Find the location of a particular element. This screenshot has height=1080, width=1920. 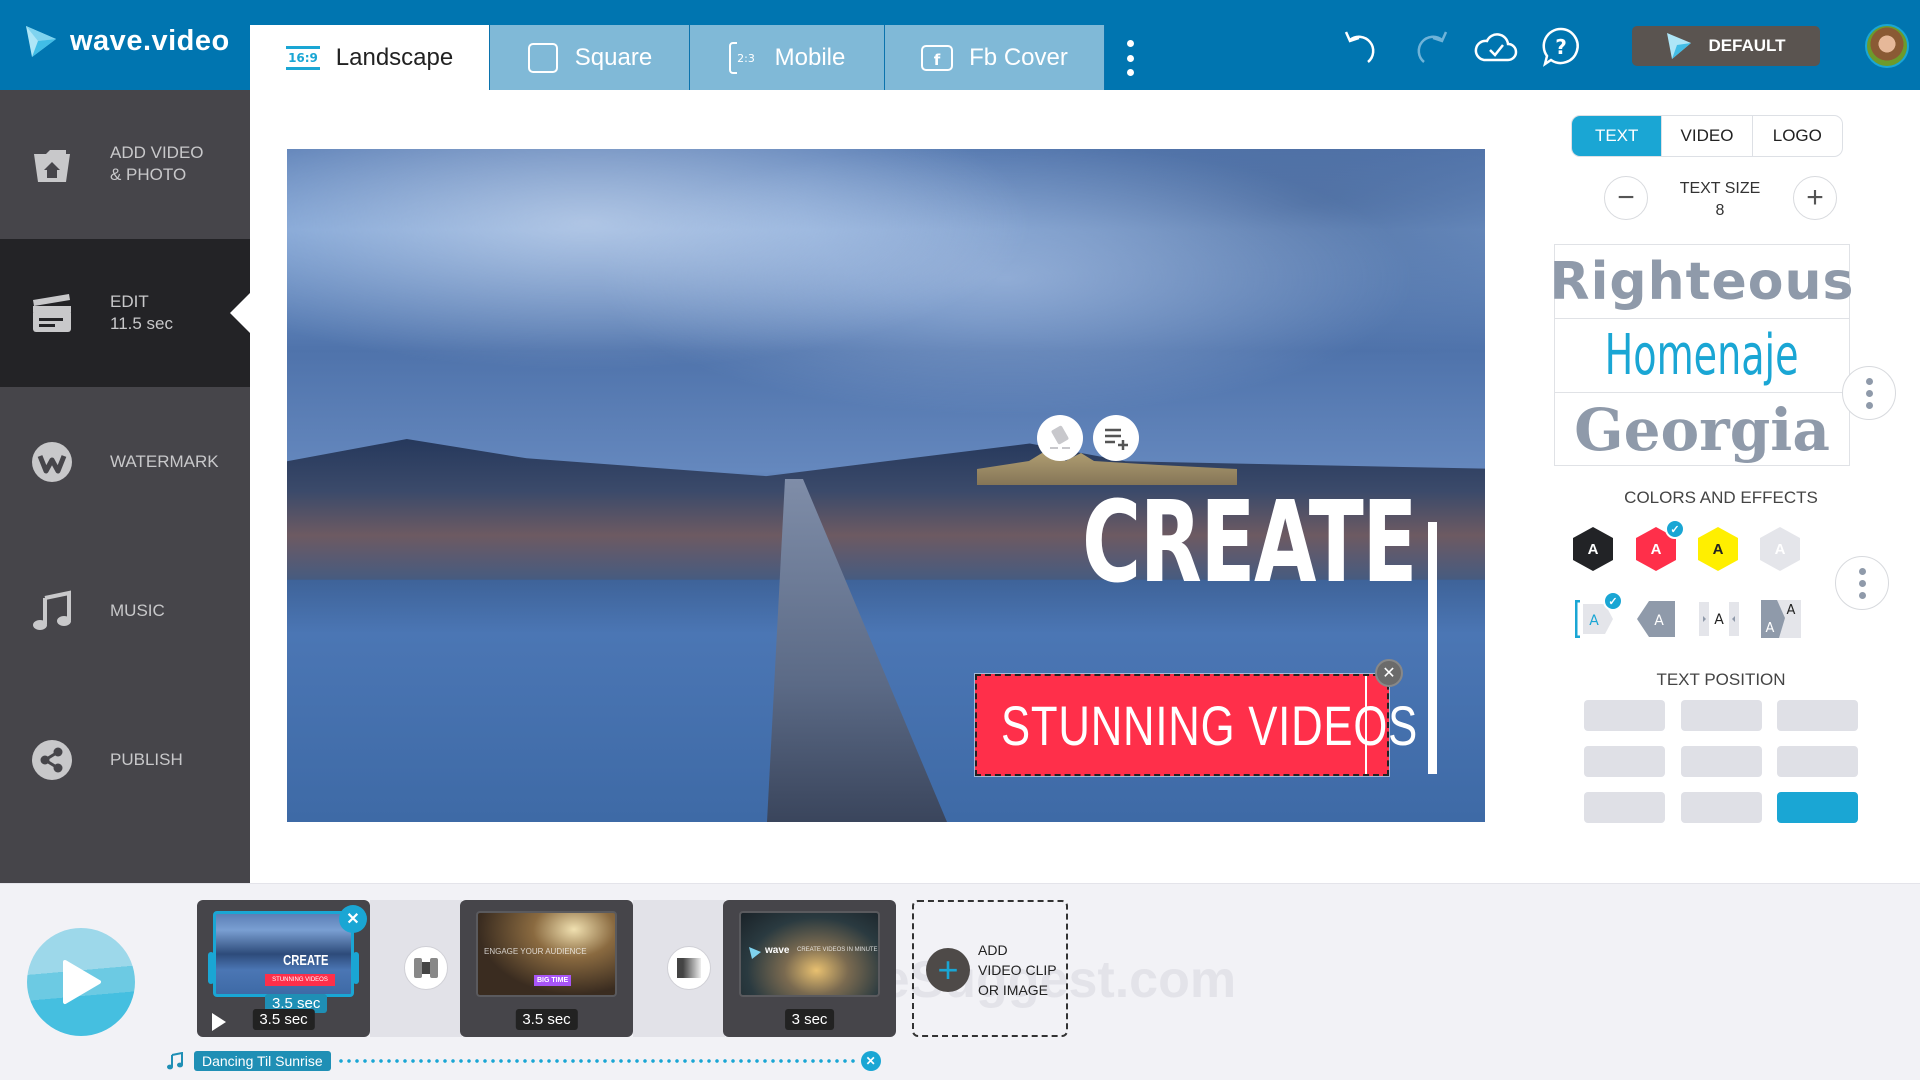

add-text-line-button is located at coordinates (1116, 438).